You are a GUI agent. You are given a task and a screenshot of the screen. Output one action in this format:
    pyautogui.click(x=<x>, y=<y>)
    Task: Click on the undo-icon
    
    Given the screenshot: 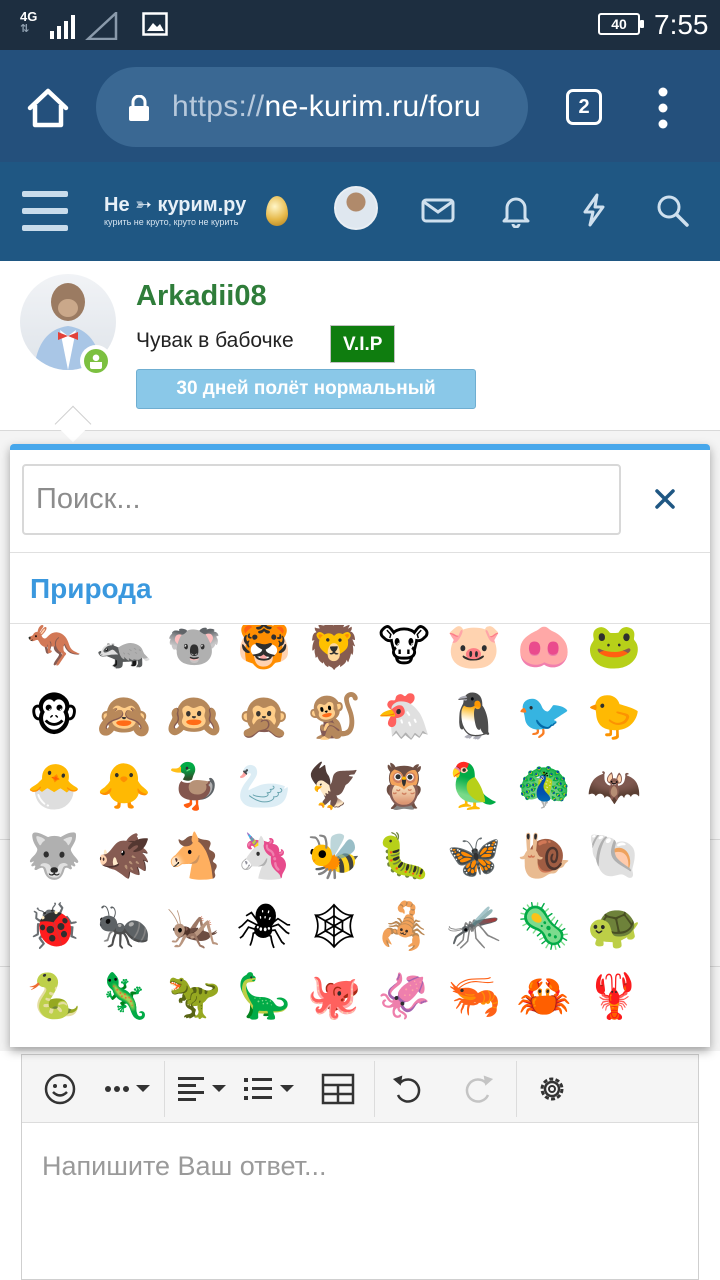 What is the action you would take?
    pyautogui.click(x=408, y=1089)
    